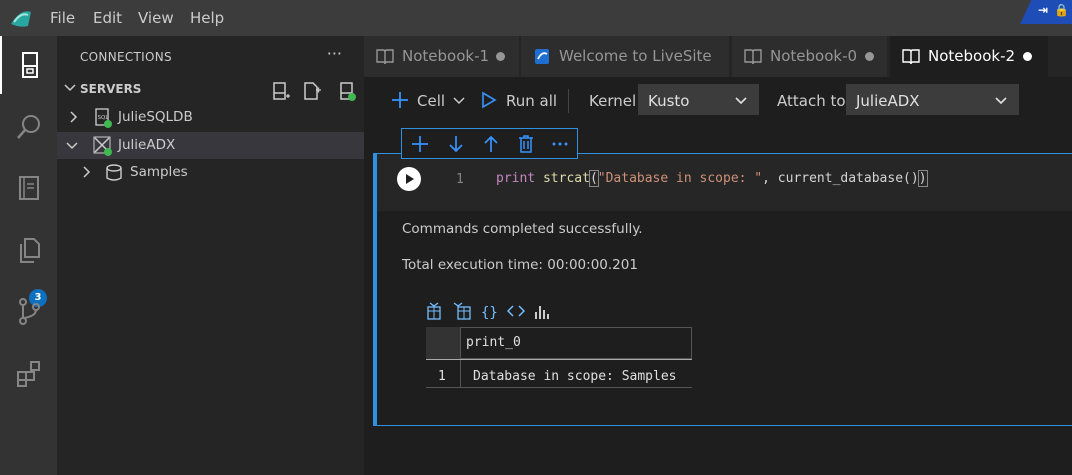 Image resolution: width=1072 pixels, height=475 pixels. I want to click on tree-item-label: JulieADX, so click(147, 145).